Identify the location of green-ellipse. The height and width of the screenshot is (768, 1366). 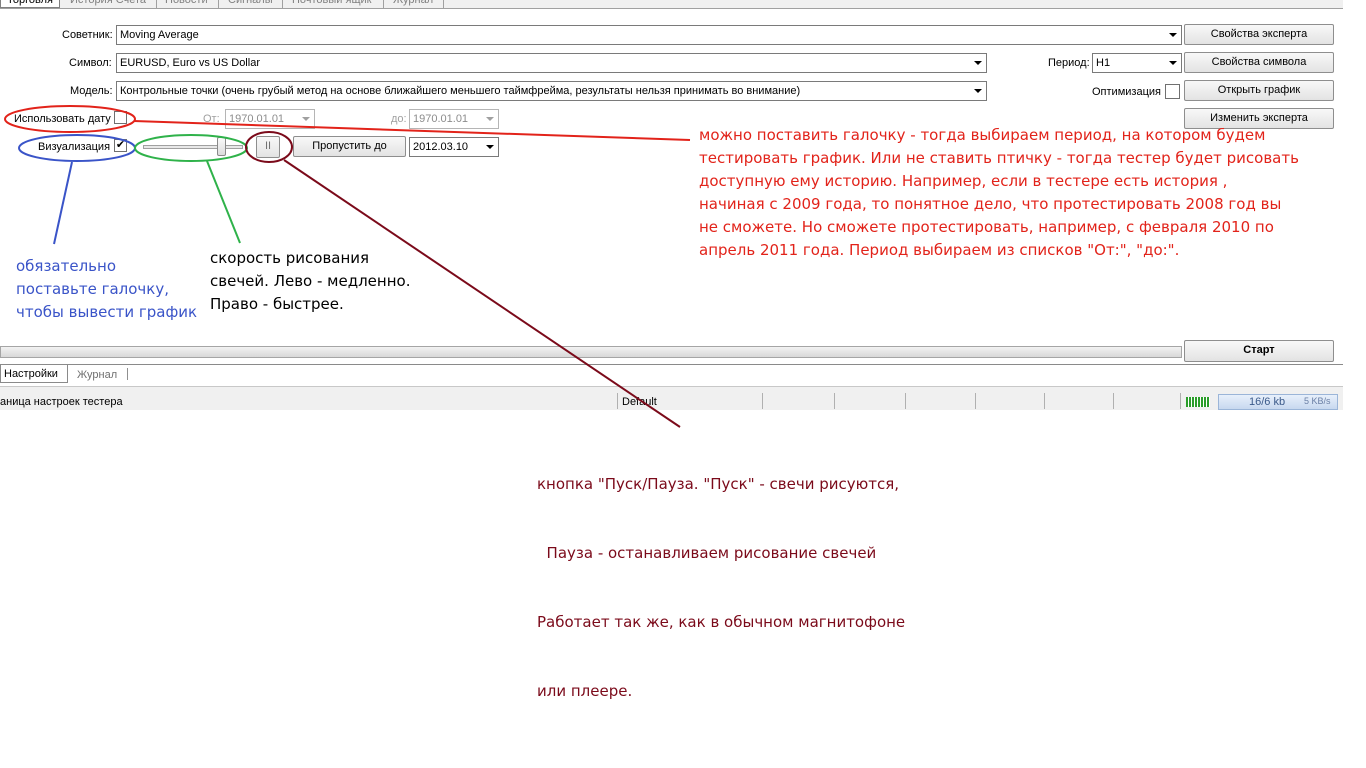
(191, 148).